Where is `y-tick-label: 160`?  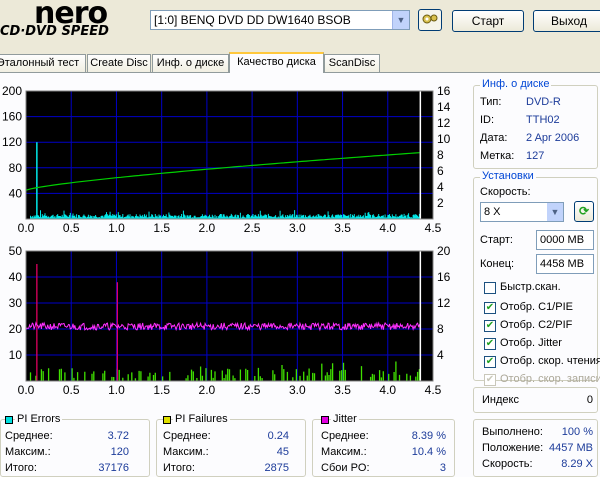
y-tick-label: 160 is located at coordinates (12, 117).